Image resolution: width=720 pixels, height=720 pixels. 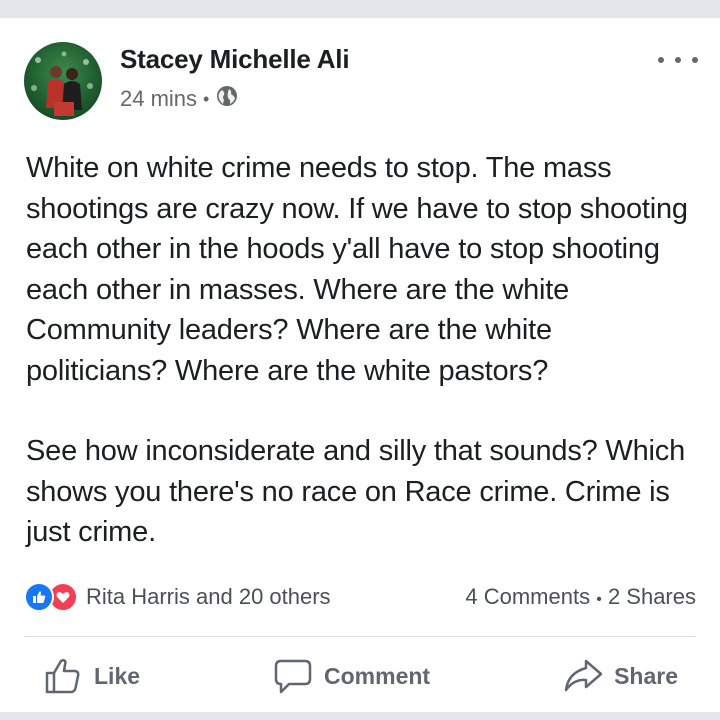 What do you see at coordinates (360, 9) in the screenshot?
I see `top-separator` at bounding box center [360, 9].